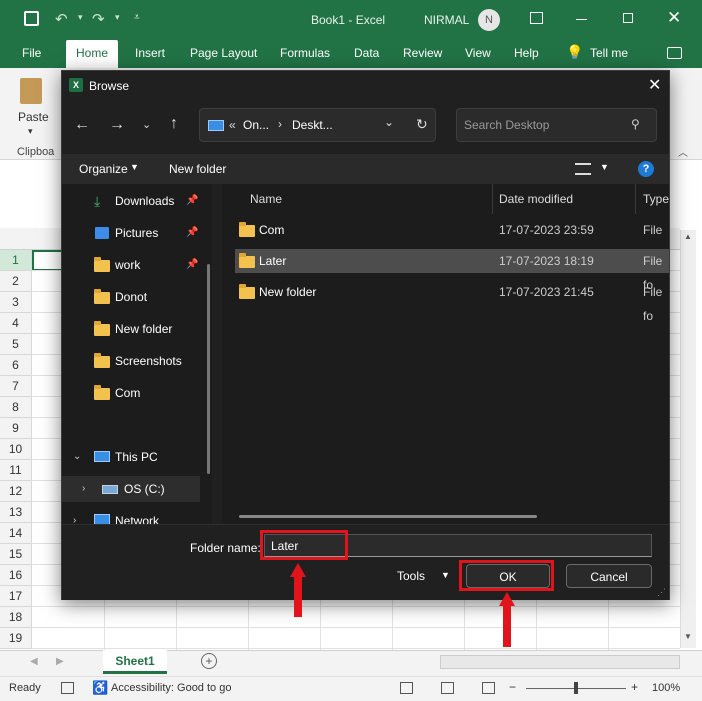 This screenshot has height=701, width=702. I want to click on accessibility-icon: ♿, so click(100, 688).